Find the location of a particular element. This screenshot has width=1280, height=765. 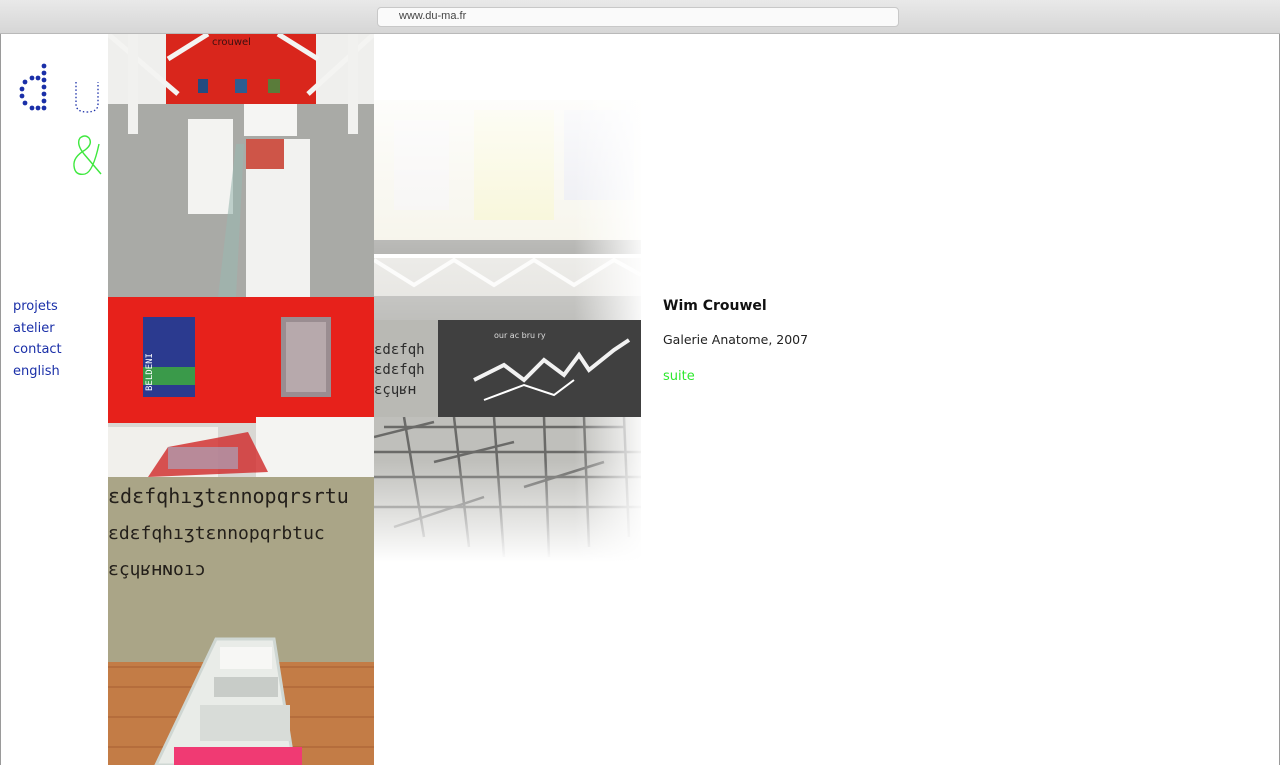

photo-metal-structures is located at coordinates (507, 489).